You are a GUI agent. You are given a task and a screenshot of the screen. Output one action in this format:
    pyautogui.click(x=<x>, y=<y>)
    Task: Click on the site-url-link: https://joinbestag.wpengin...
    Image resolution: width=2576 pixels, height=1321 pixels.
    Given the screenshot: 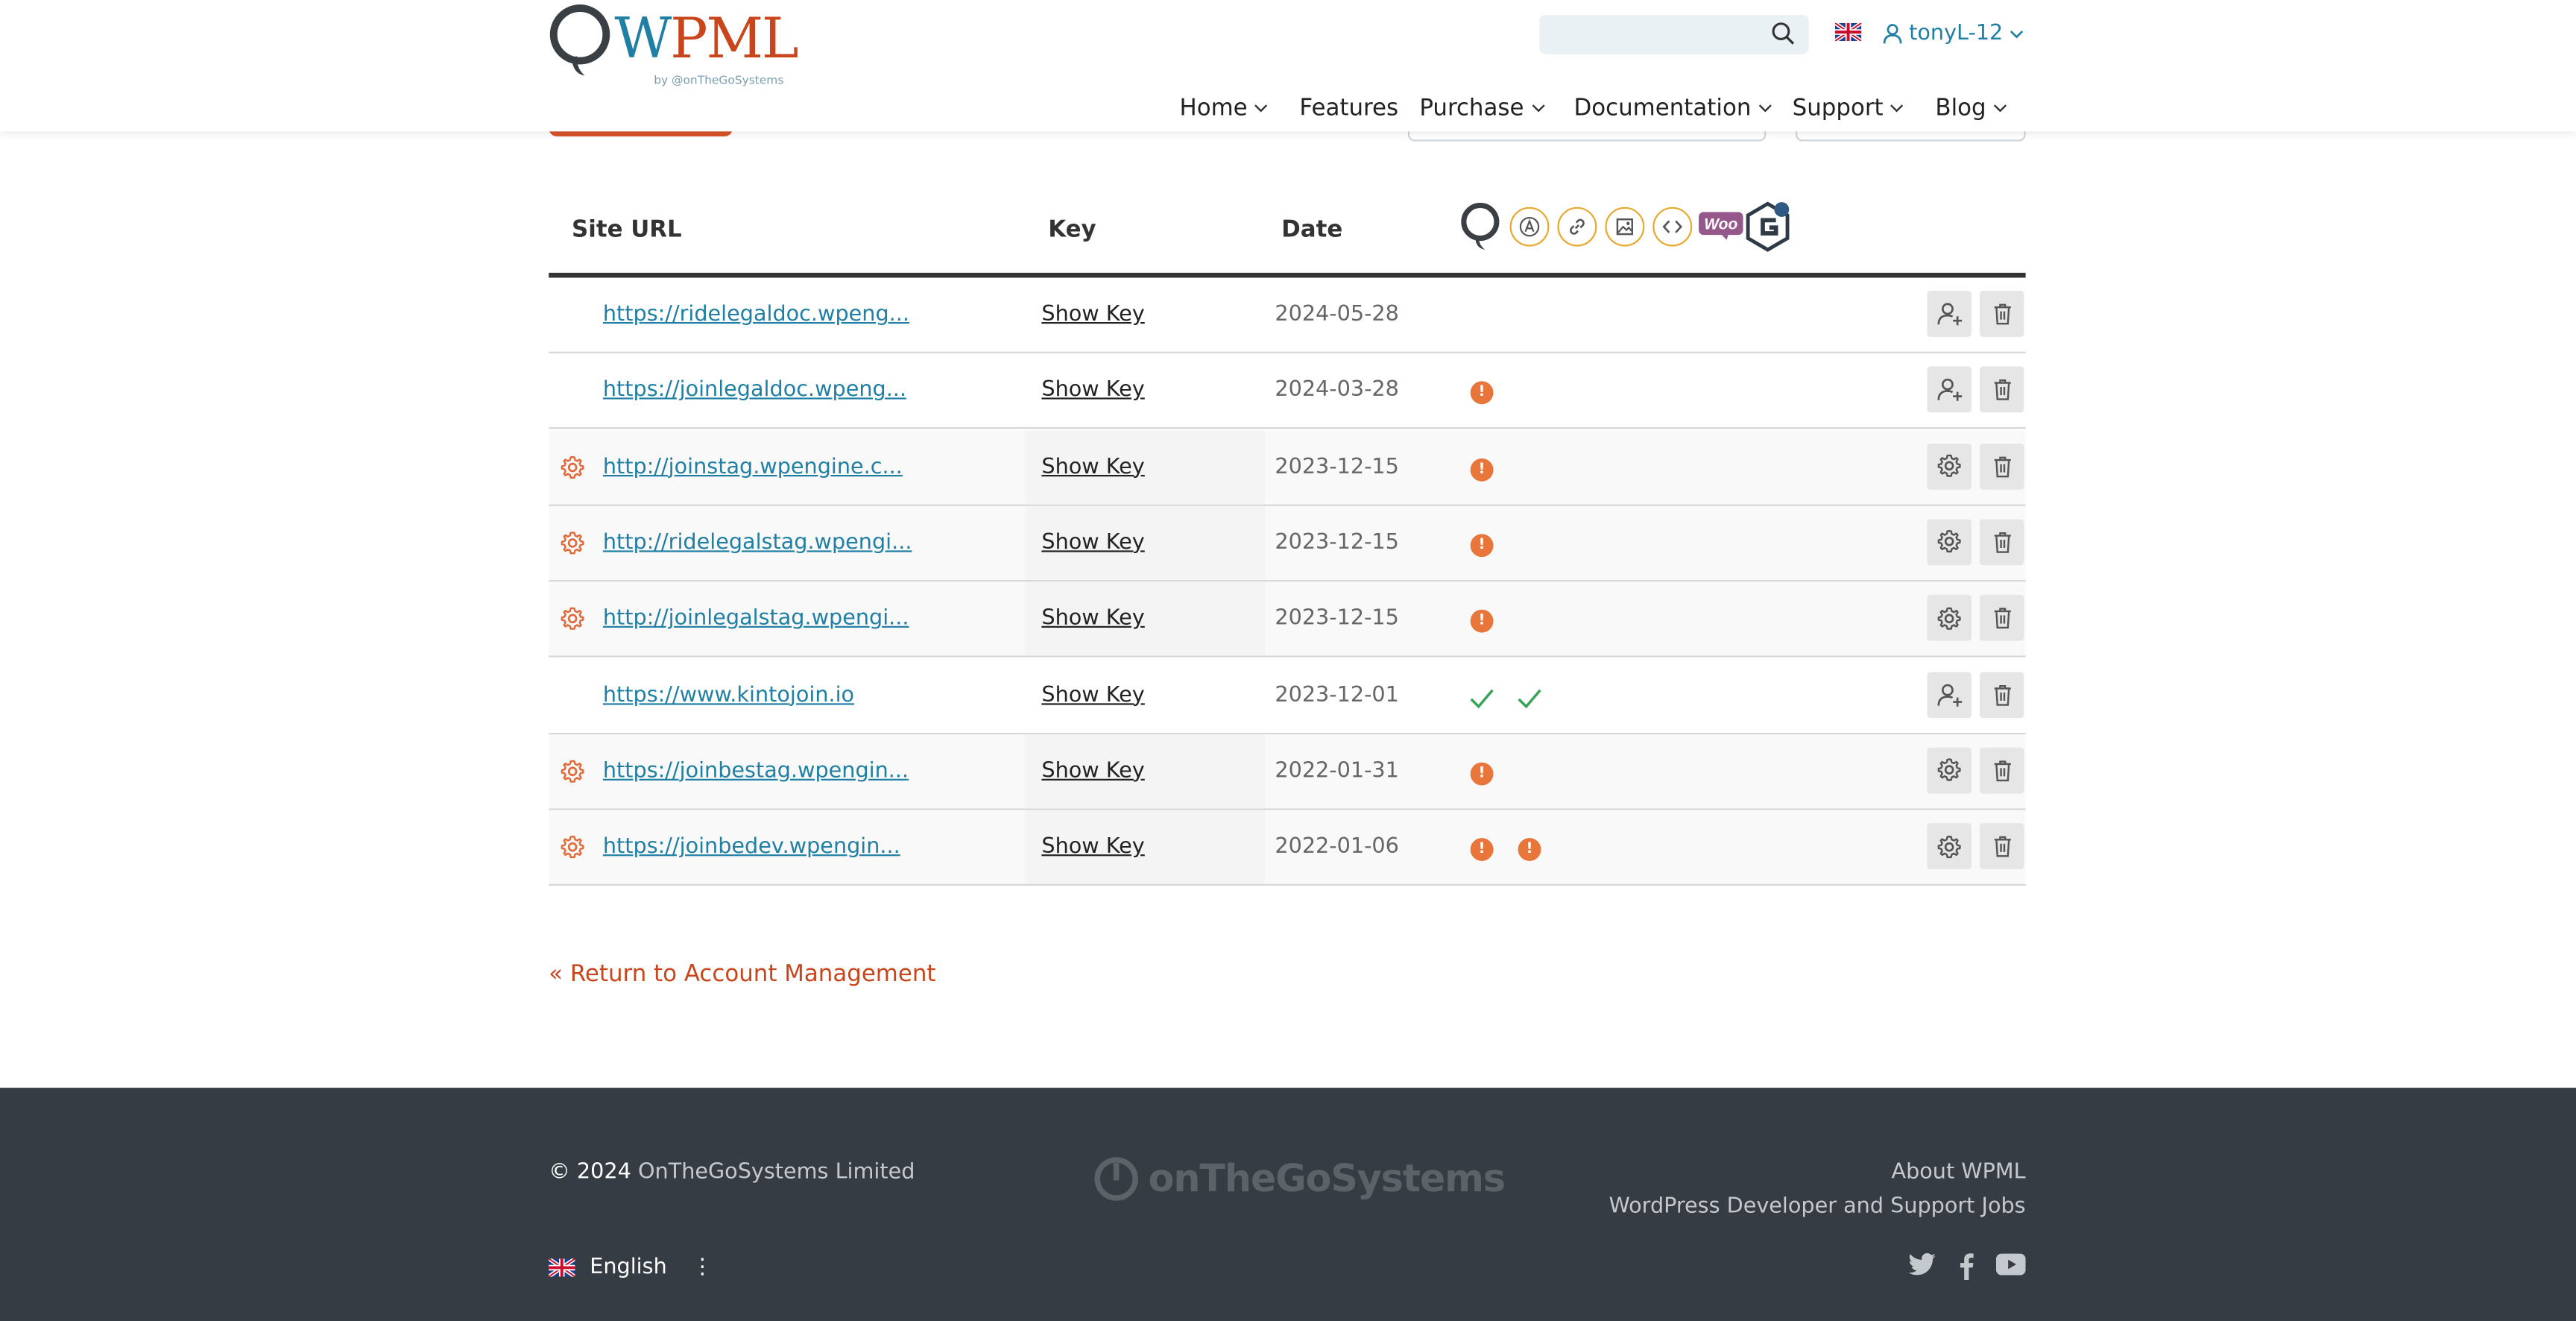 What is the action you would take?
    pyautogui.click(x=756, y=771)
    